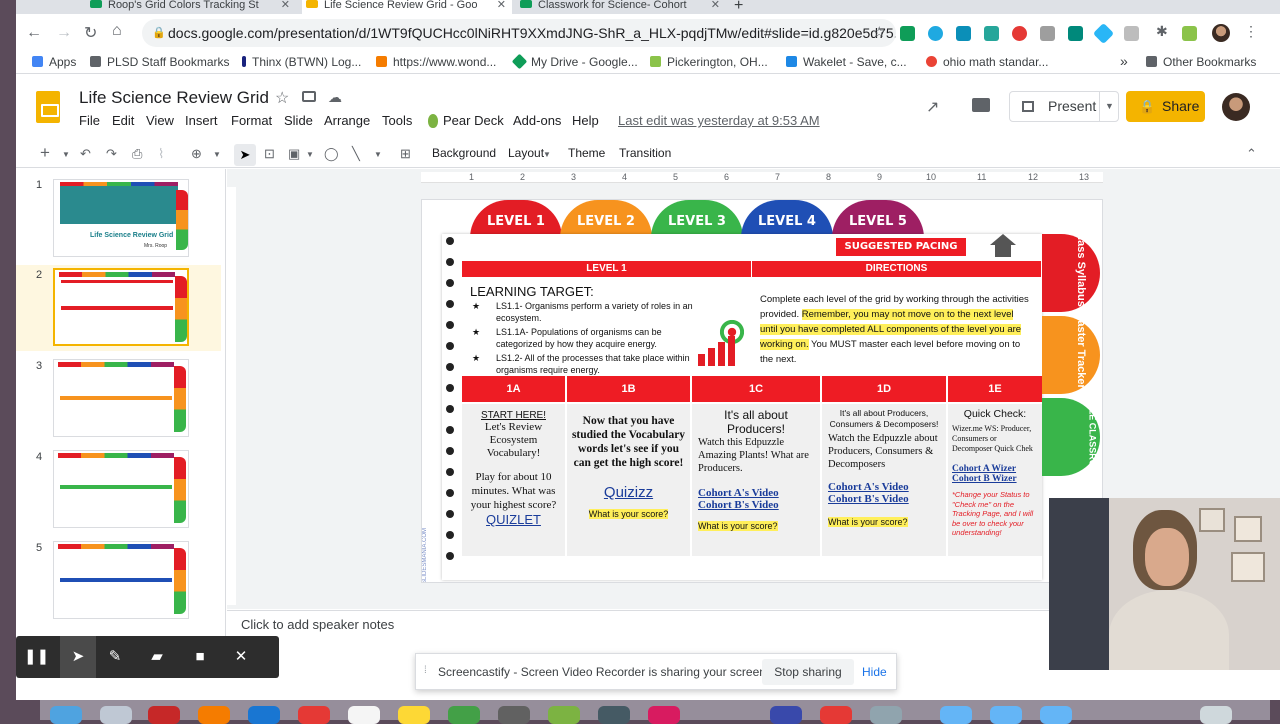 The height and width of the screenshot is (724, 1280). Describe the element at coordinates (264, 715) in the screenshot. I see `mail-icon` at that location.